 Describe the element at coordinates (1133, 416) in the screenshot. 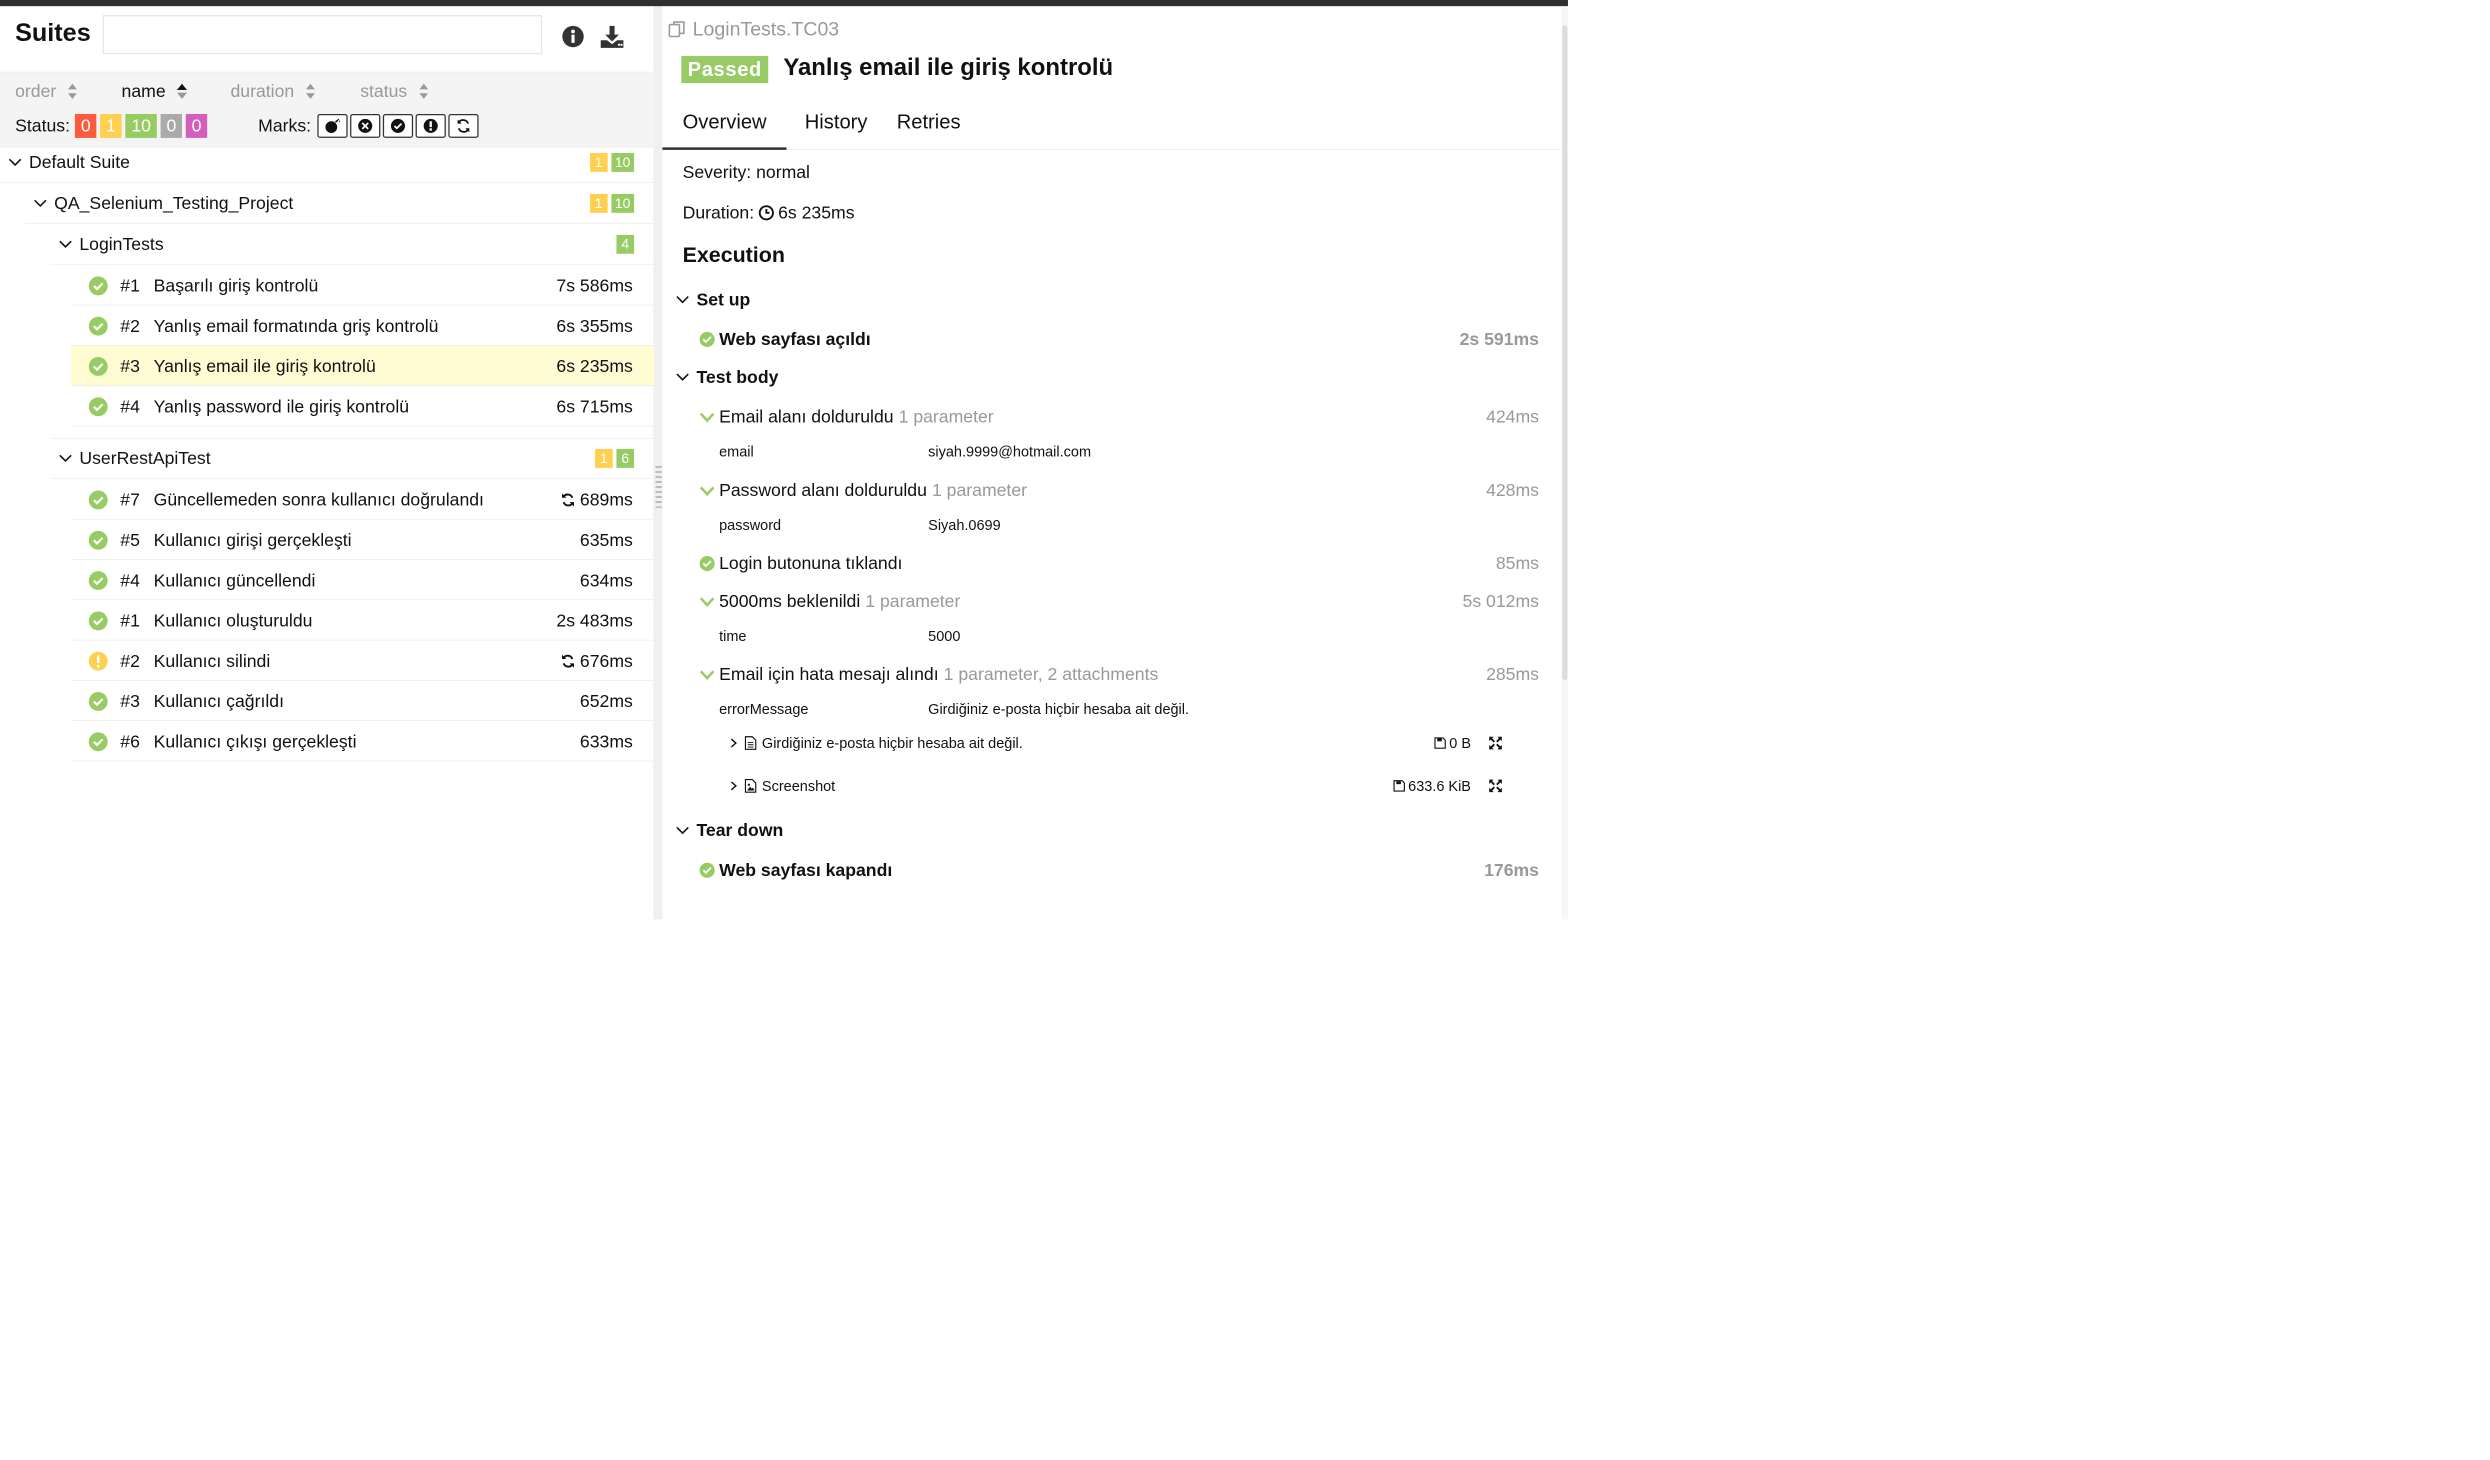

I see `step-row: Email alanı dolduruldu 1 parameter 424ms` at that location.